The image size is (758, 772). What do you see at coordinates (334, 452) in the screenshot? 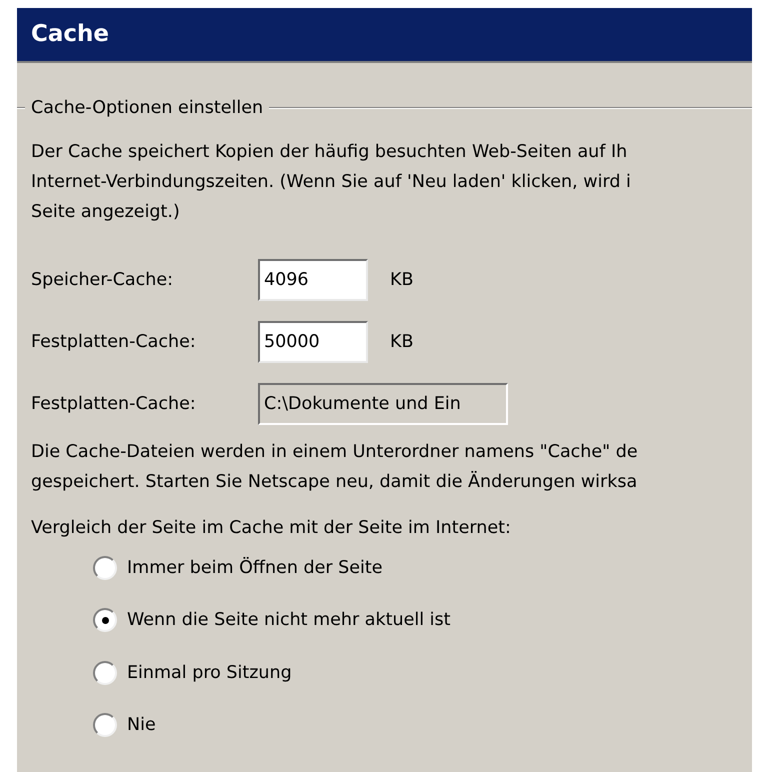
I see `description-text: Die Cache-Dateien werden in einem Unterordner namens "Cache" de` at bounding box center [334, 452].